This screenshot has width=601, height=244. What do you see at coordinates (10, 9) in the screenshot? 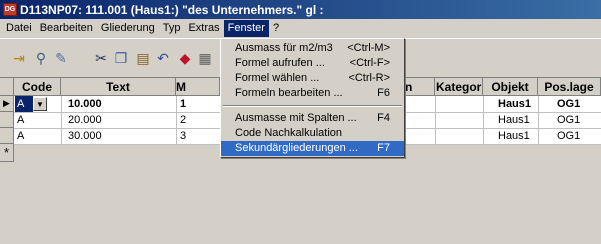
I see `app-icon: DG` at bounding box center [10, 9].